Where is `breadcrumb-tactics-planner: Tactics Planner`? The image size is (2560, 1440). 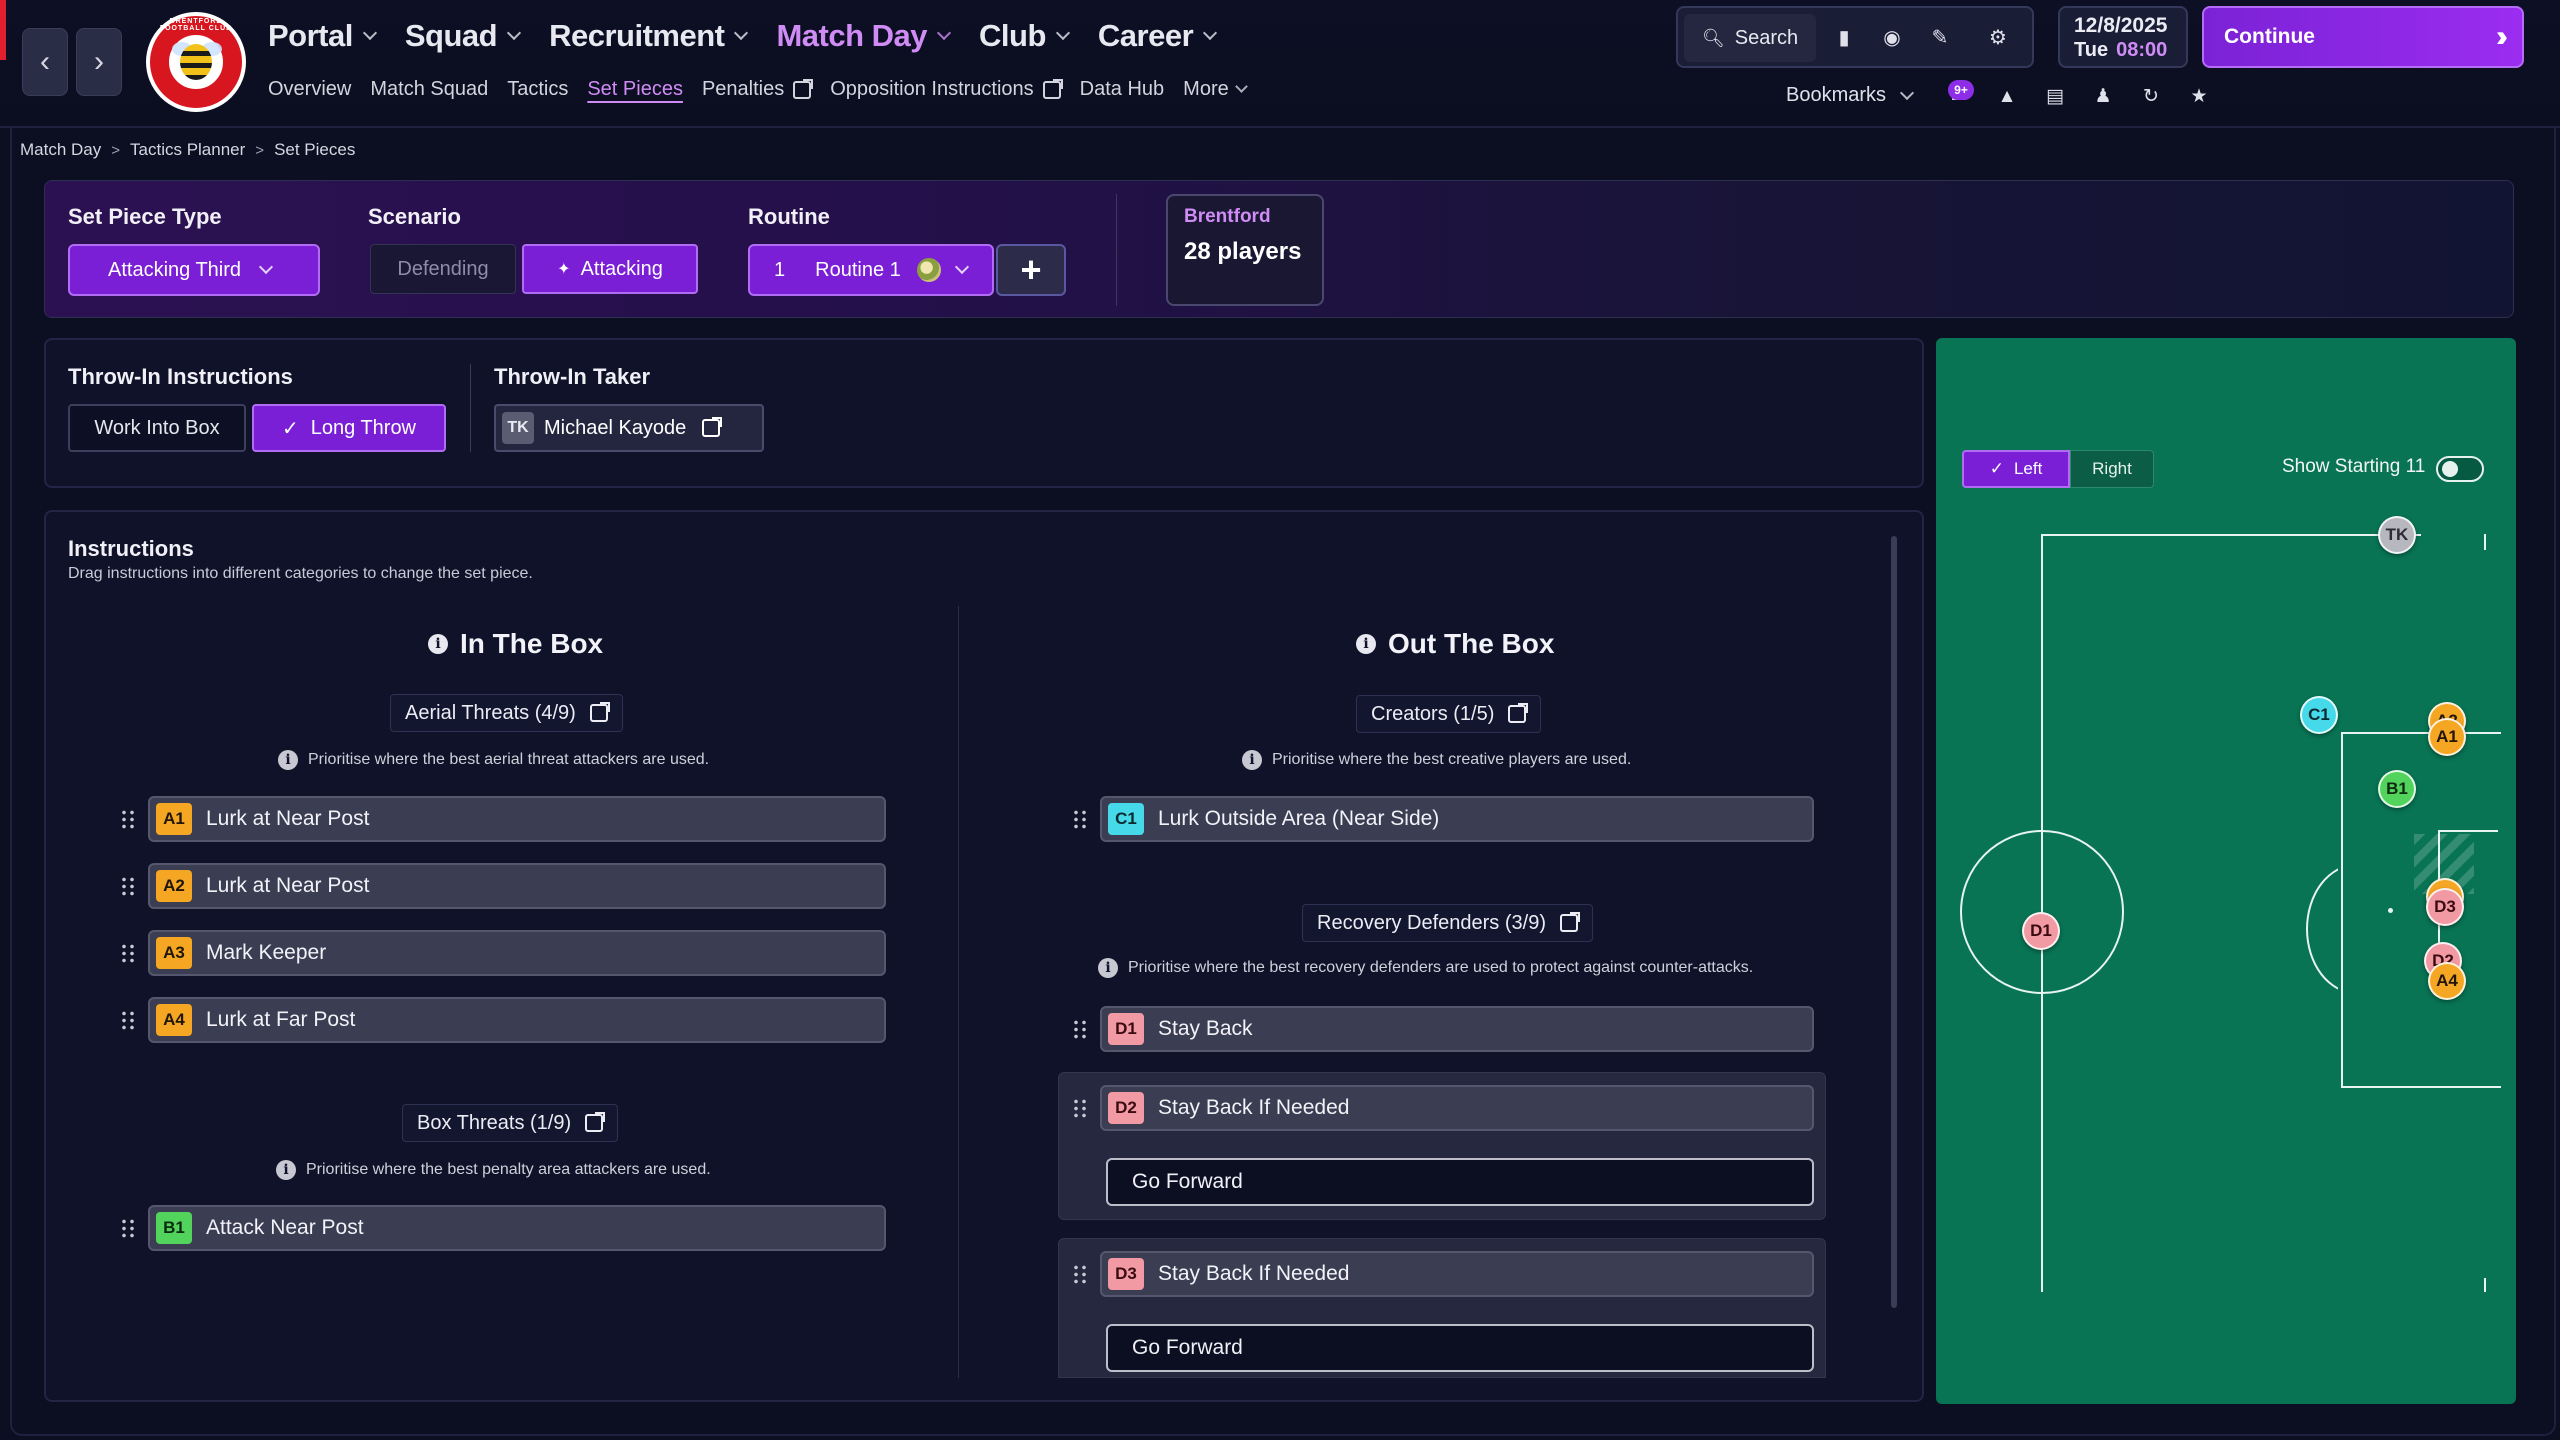
breadcrumb-tactics-planner: Tactics Planner is located at coordinates (187, 150).